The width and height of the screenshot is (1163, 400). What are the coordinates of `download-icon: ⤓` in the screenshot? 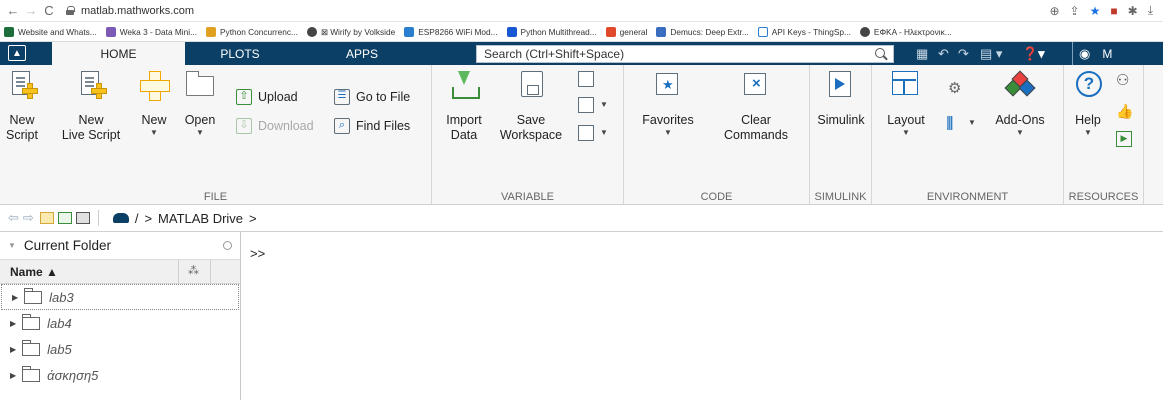 It's located at (1150, 10).